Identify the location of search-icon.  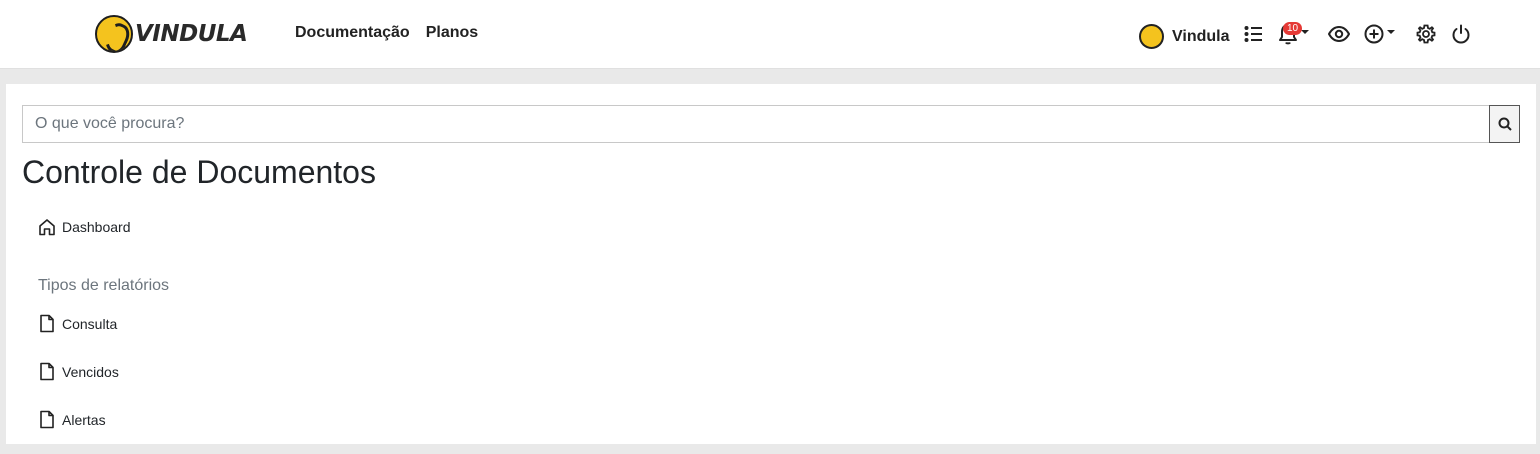
(1505, 124).